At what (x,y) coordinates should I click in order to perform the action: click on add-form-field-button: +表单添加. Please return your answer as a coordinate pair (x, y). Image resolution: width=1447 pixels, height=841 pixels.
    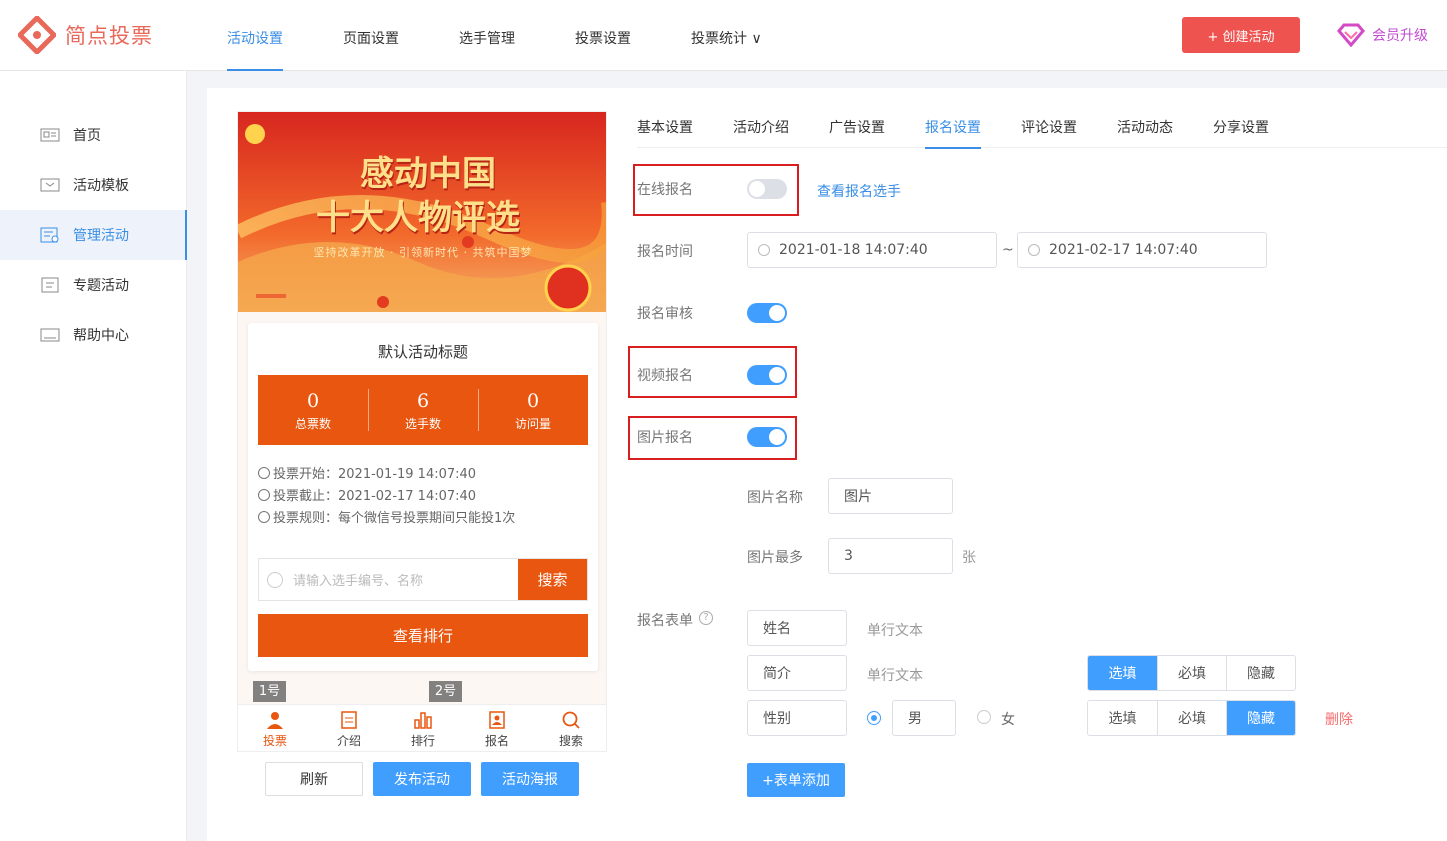
    Looking at the image, I should click on (796, 780).